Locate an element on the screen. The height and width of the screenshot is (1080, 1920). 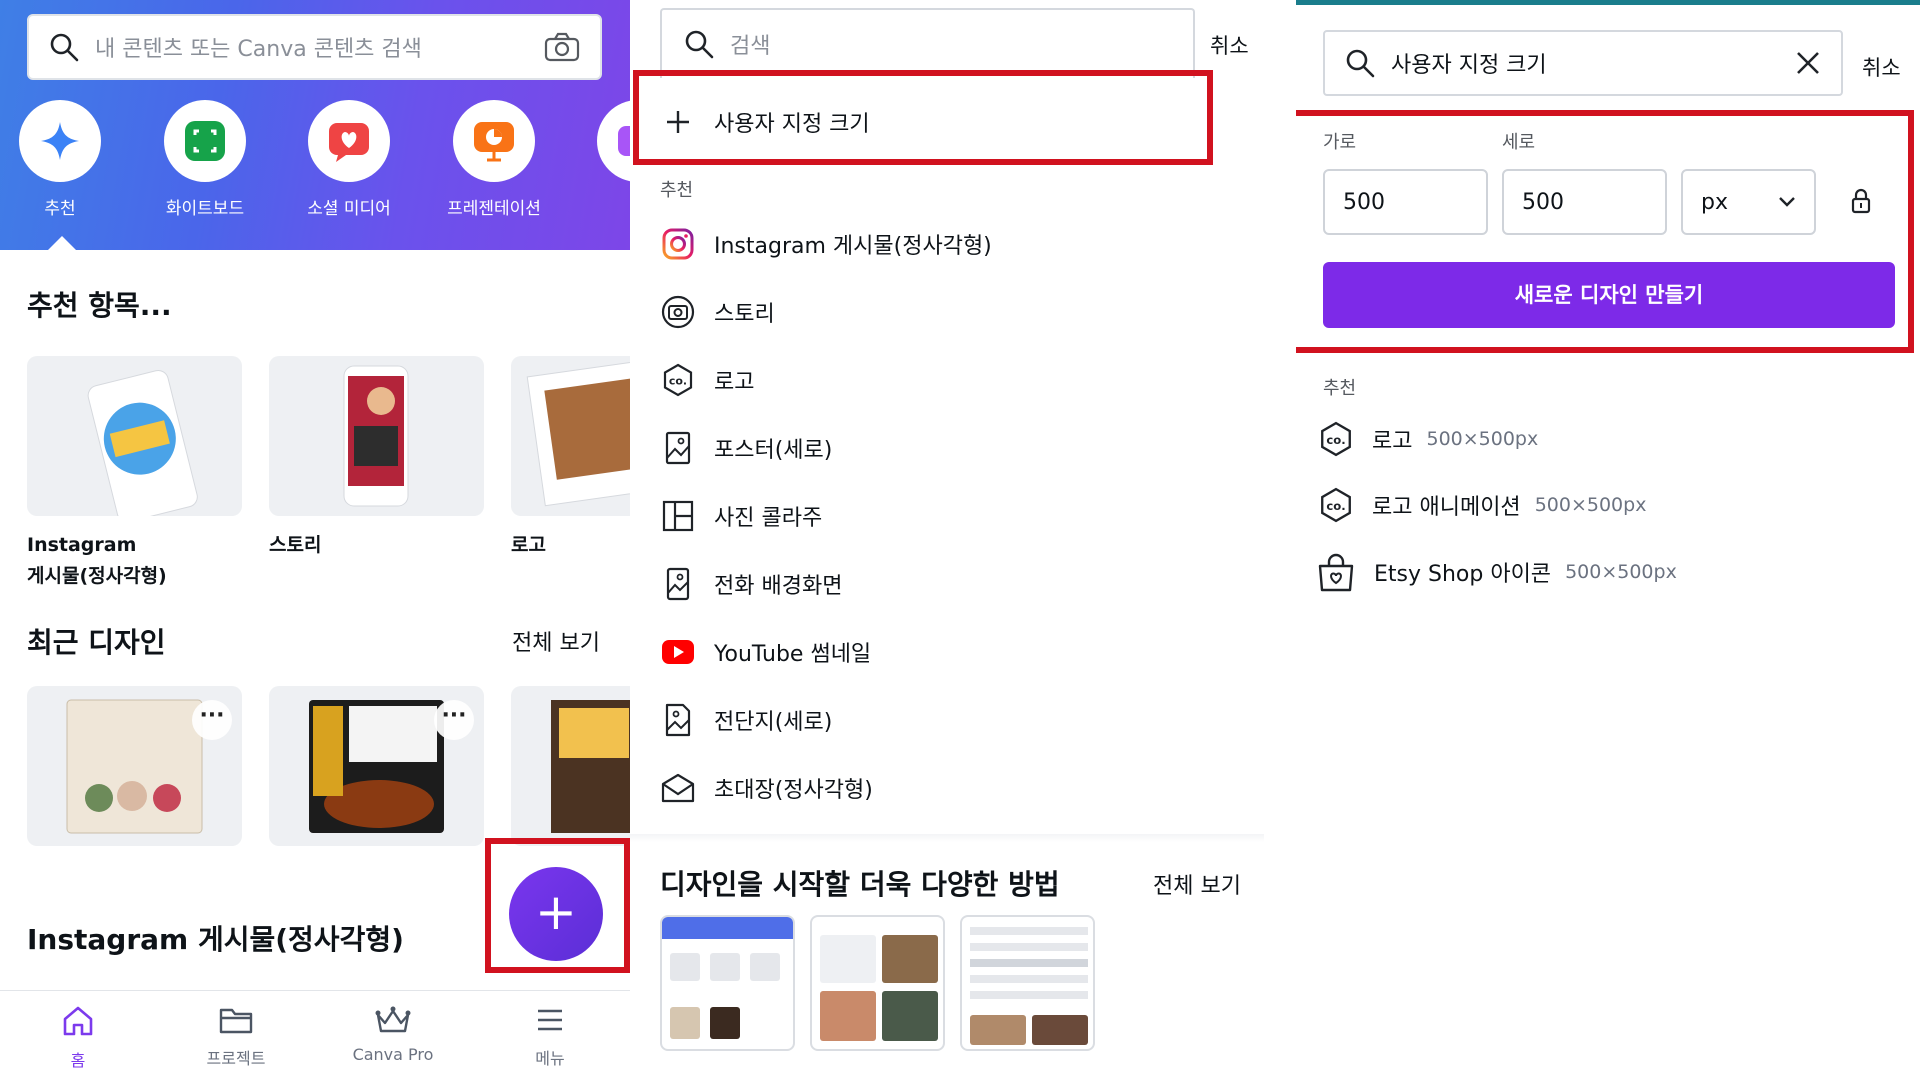
recent-design-thumbnail is located at coordinates (590, 766).